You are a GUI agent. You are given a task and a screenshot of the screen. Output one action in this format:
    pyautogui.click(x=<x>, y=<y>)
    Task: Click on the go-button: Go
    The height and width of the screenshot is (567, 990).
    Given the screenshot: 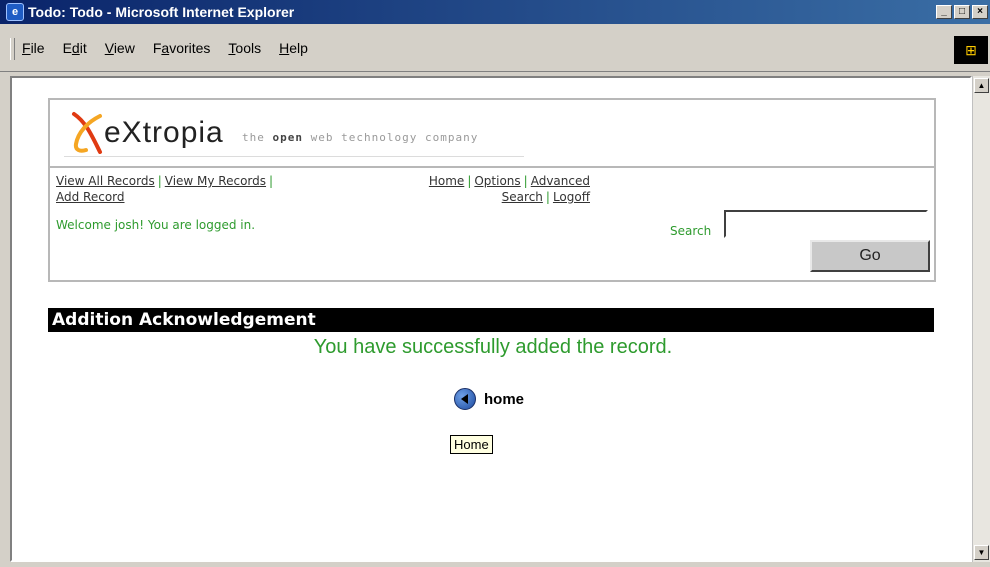 What is the action you would take?
    pyautogui.click(x=870, y=256)
    